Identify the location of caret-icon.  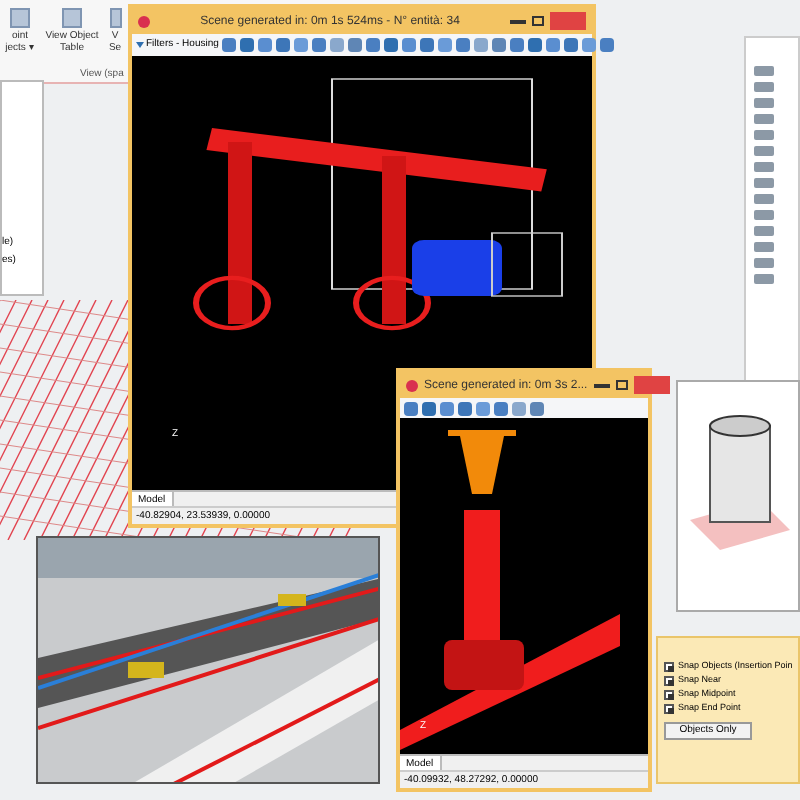
(140, 45).